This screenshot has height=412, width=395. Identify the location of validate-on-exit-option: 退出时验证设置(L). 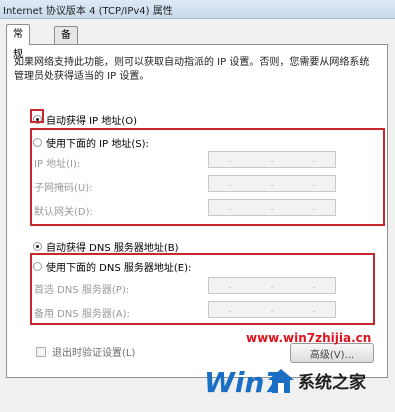
(85, 351).